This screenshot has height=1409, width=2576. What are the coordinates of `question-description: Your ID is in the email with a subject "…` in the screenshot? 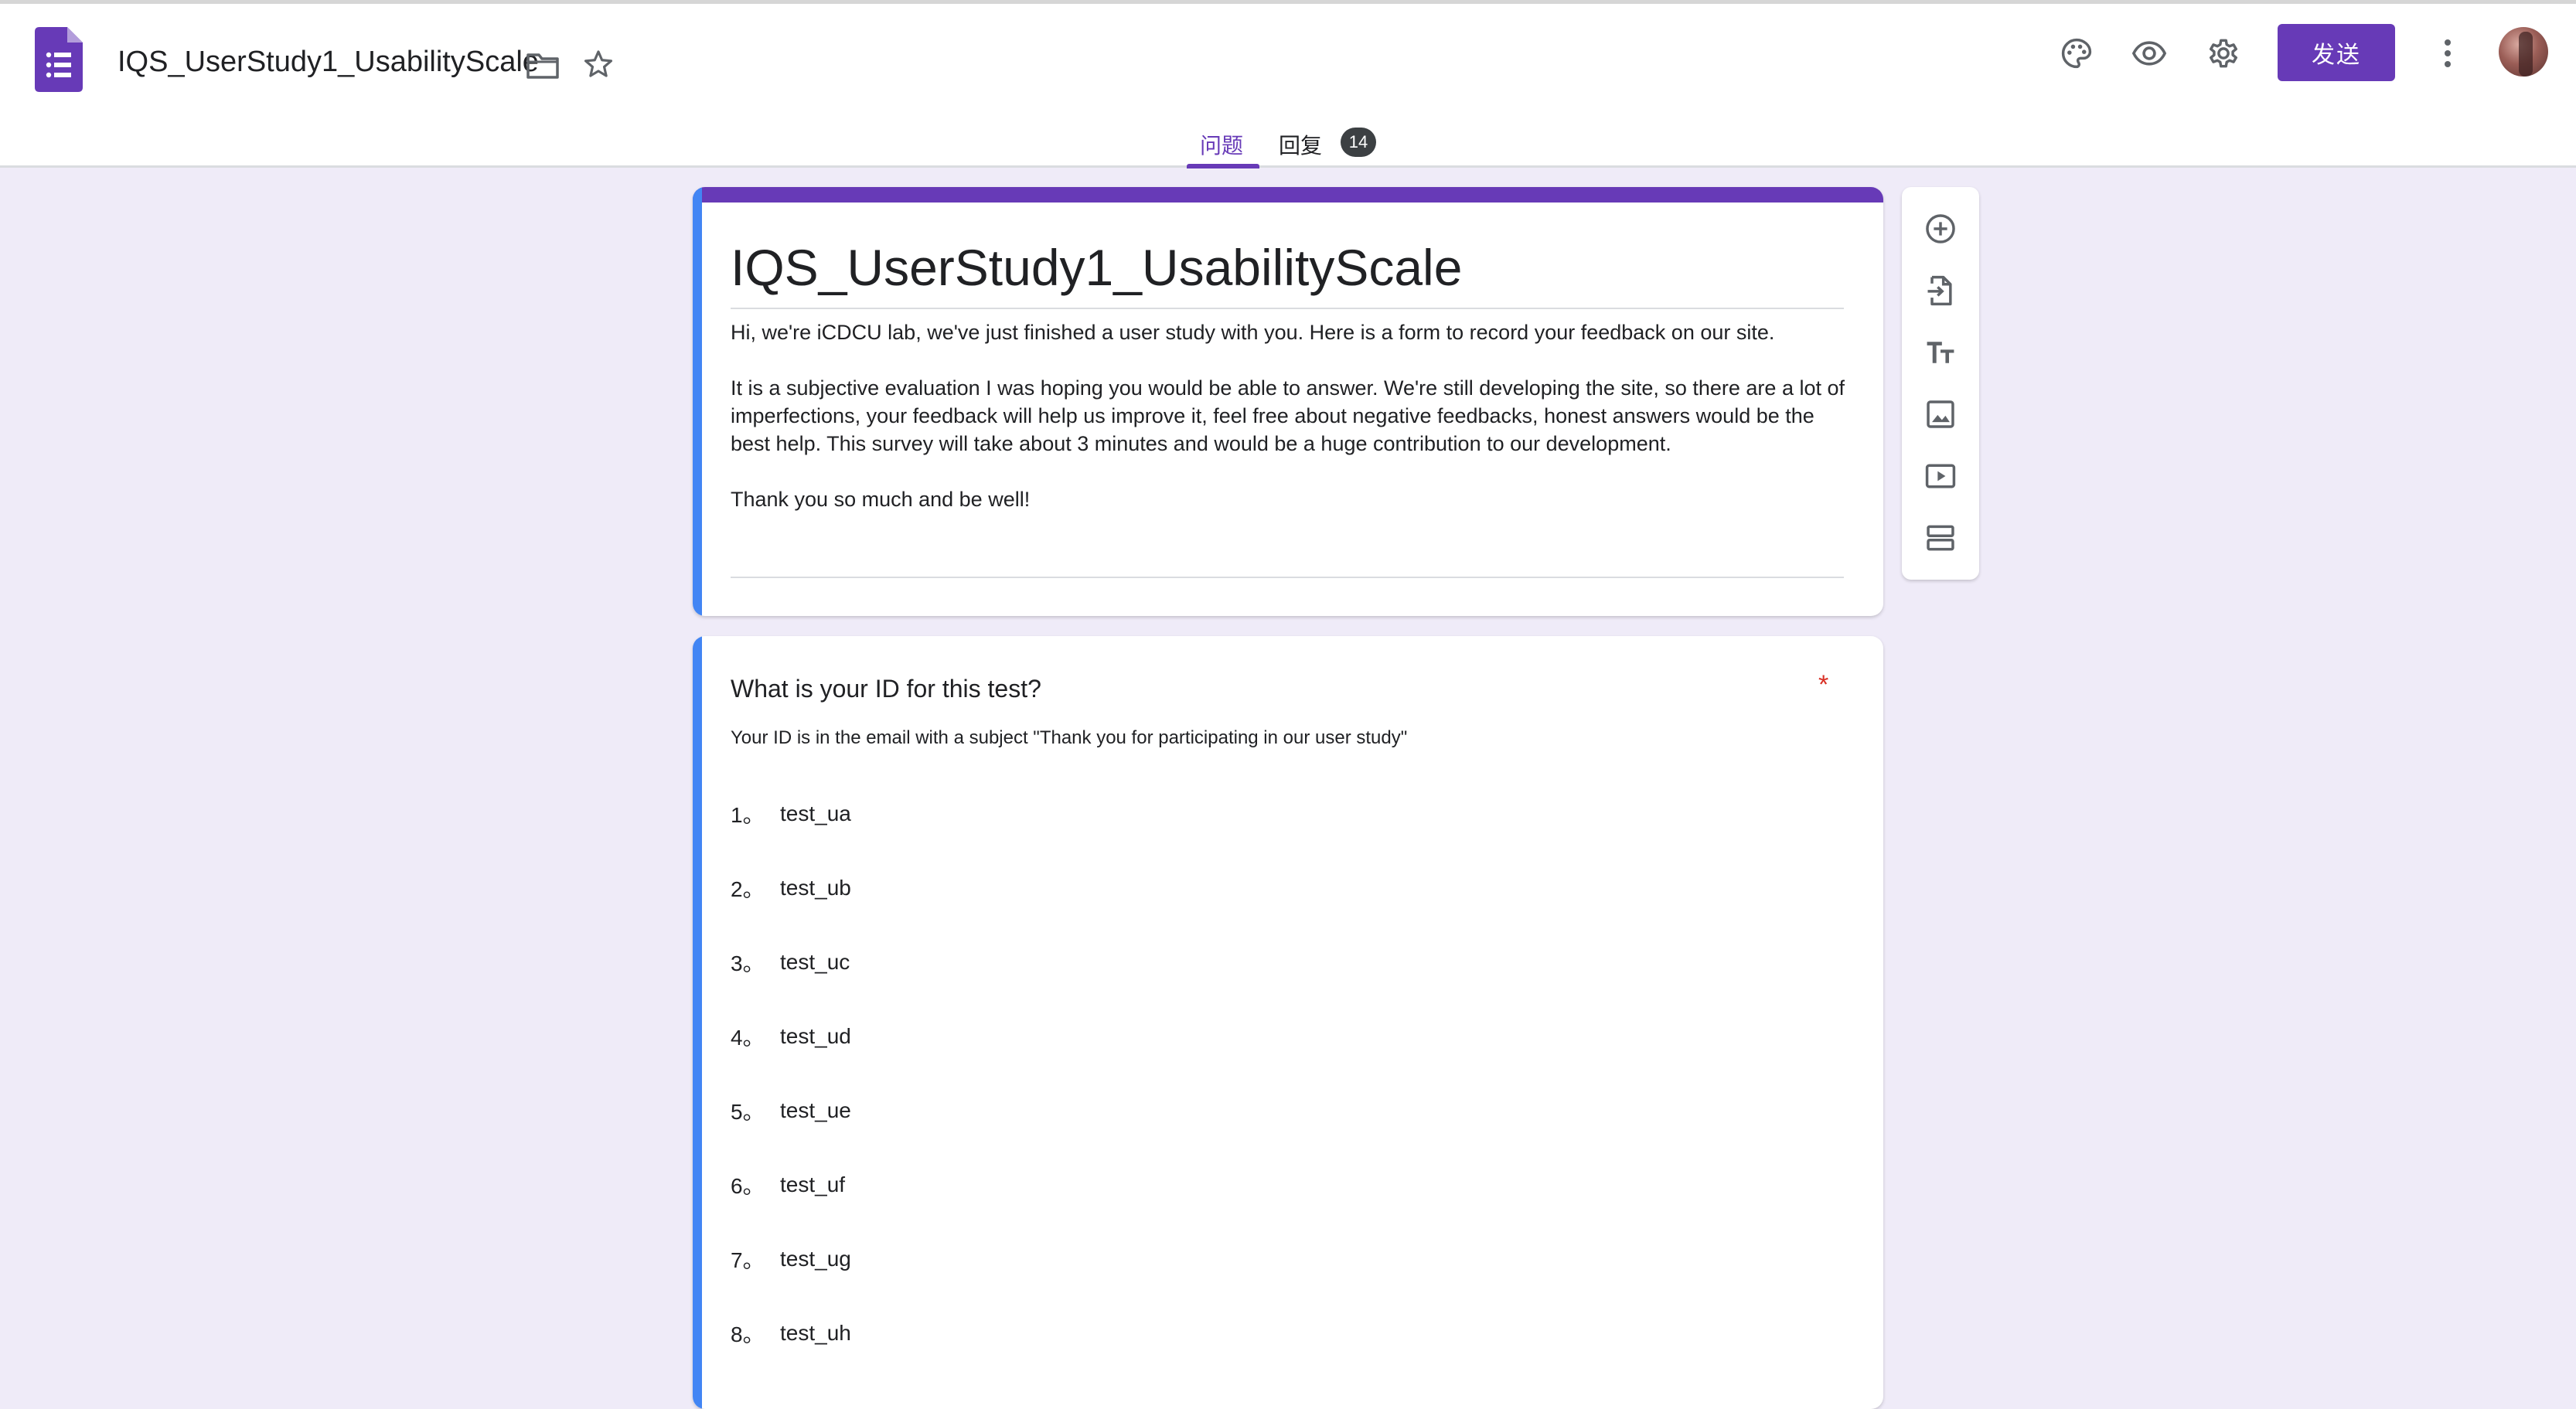 It's located at (1069, 738).